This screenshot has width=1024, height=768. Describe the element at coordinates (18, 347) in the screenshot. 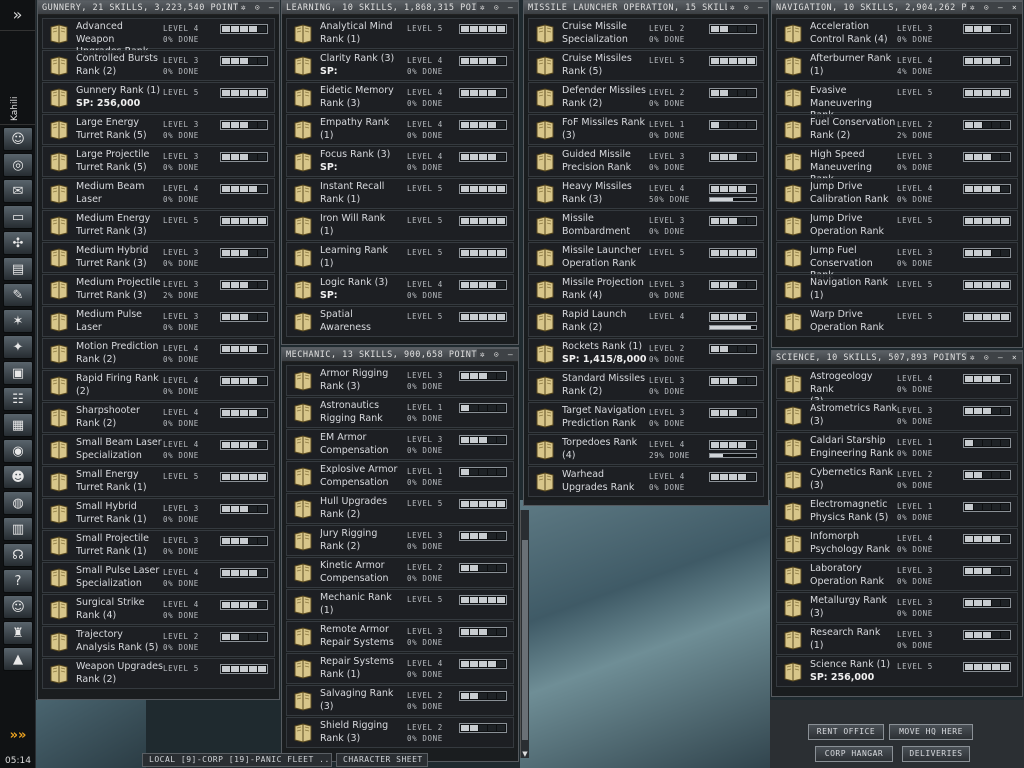

I see `assets-icon: ✦` at that location.